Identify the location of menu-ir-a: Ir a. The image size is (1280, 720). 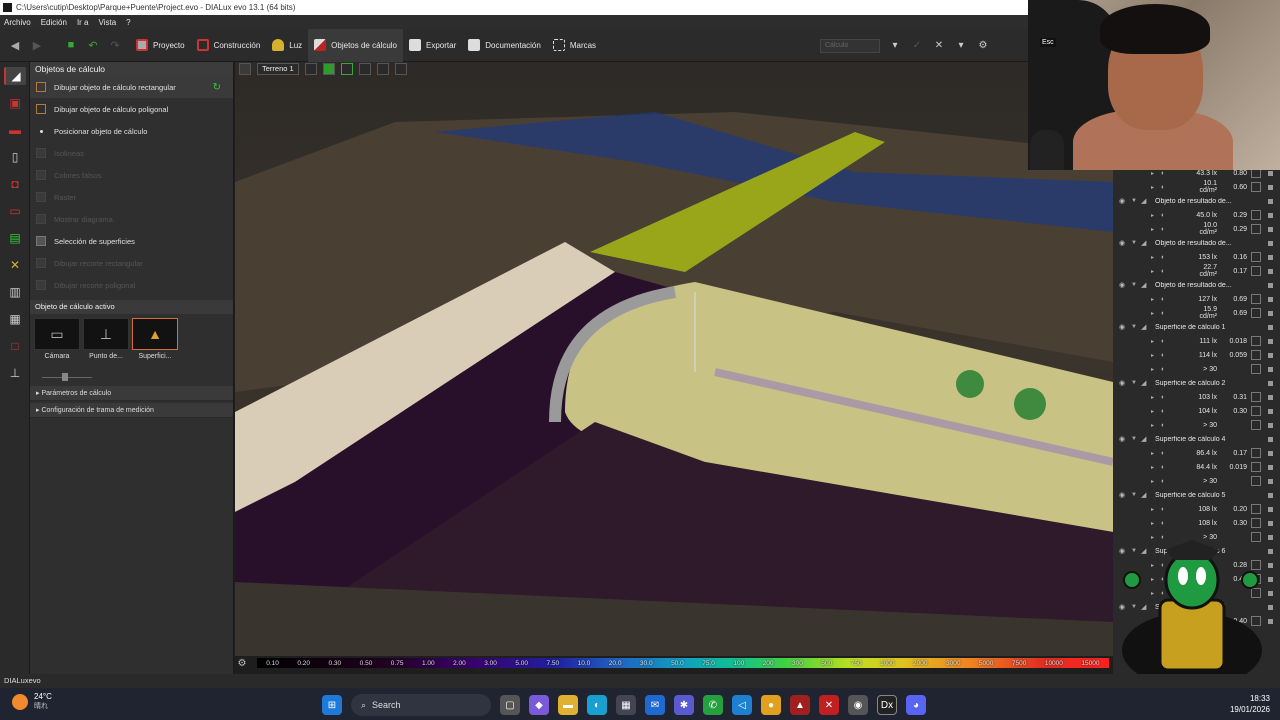
(83, 22).